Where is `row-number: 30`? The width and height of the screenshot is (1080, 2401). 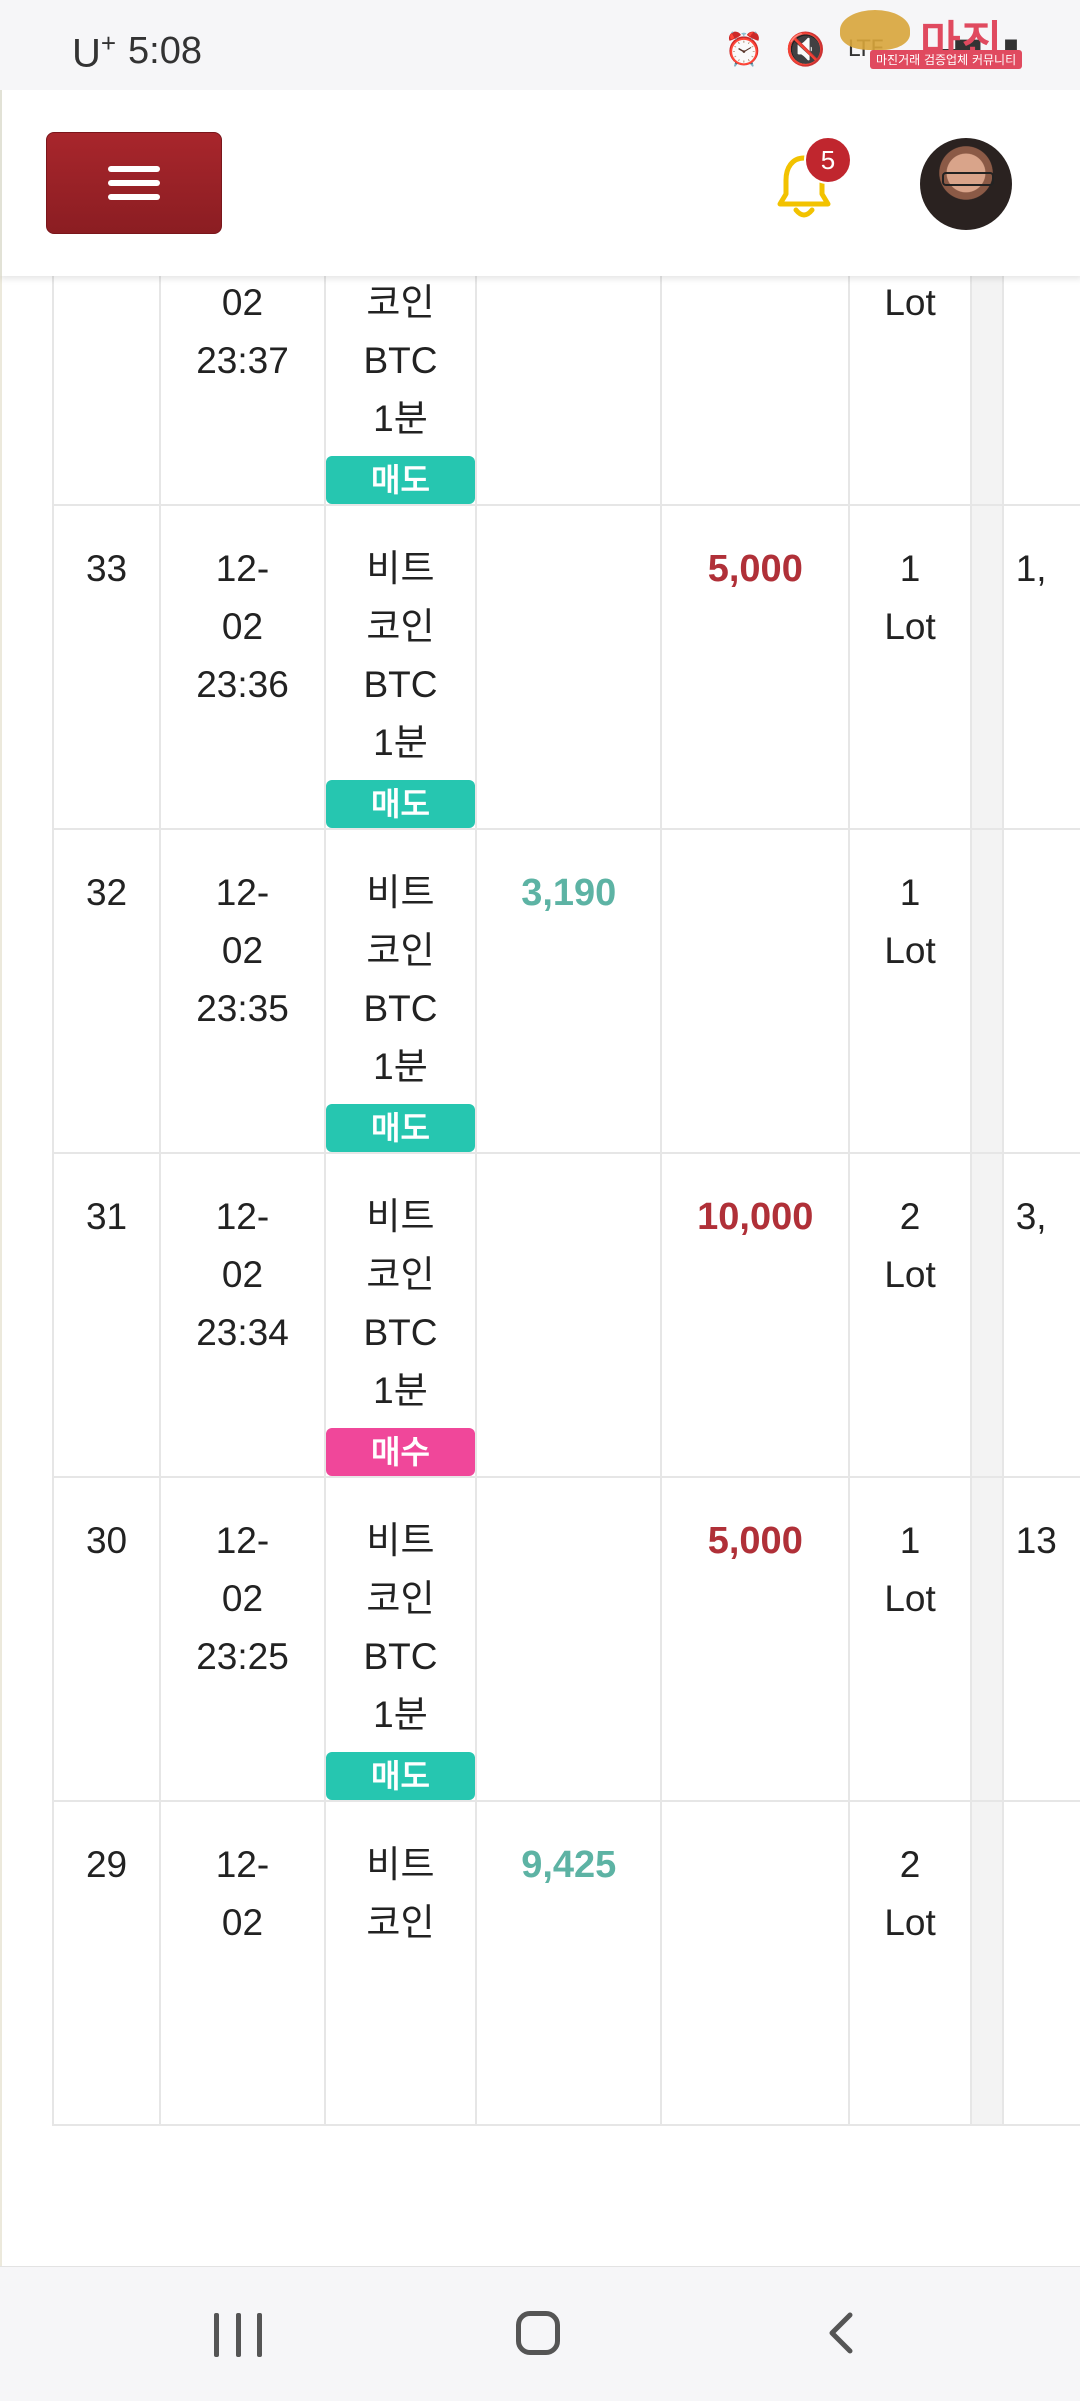
row-number: 30 is located at coordinates (106, 1540).